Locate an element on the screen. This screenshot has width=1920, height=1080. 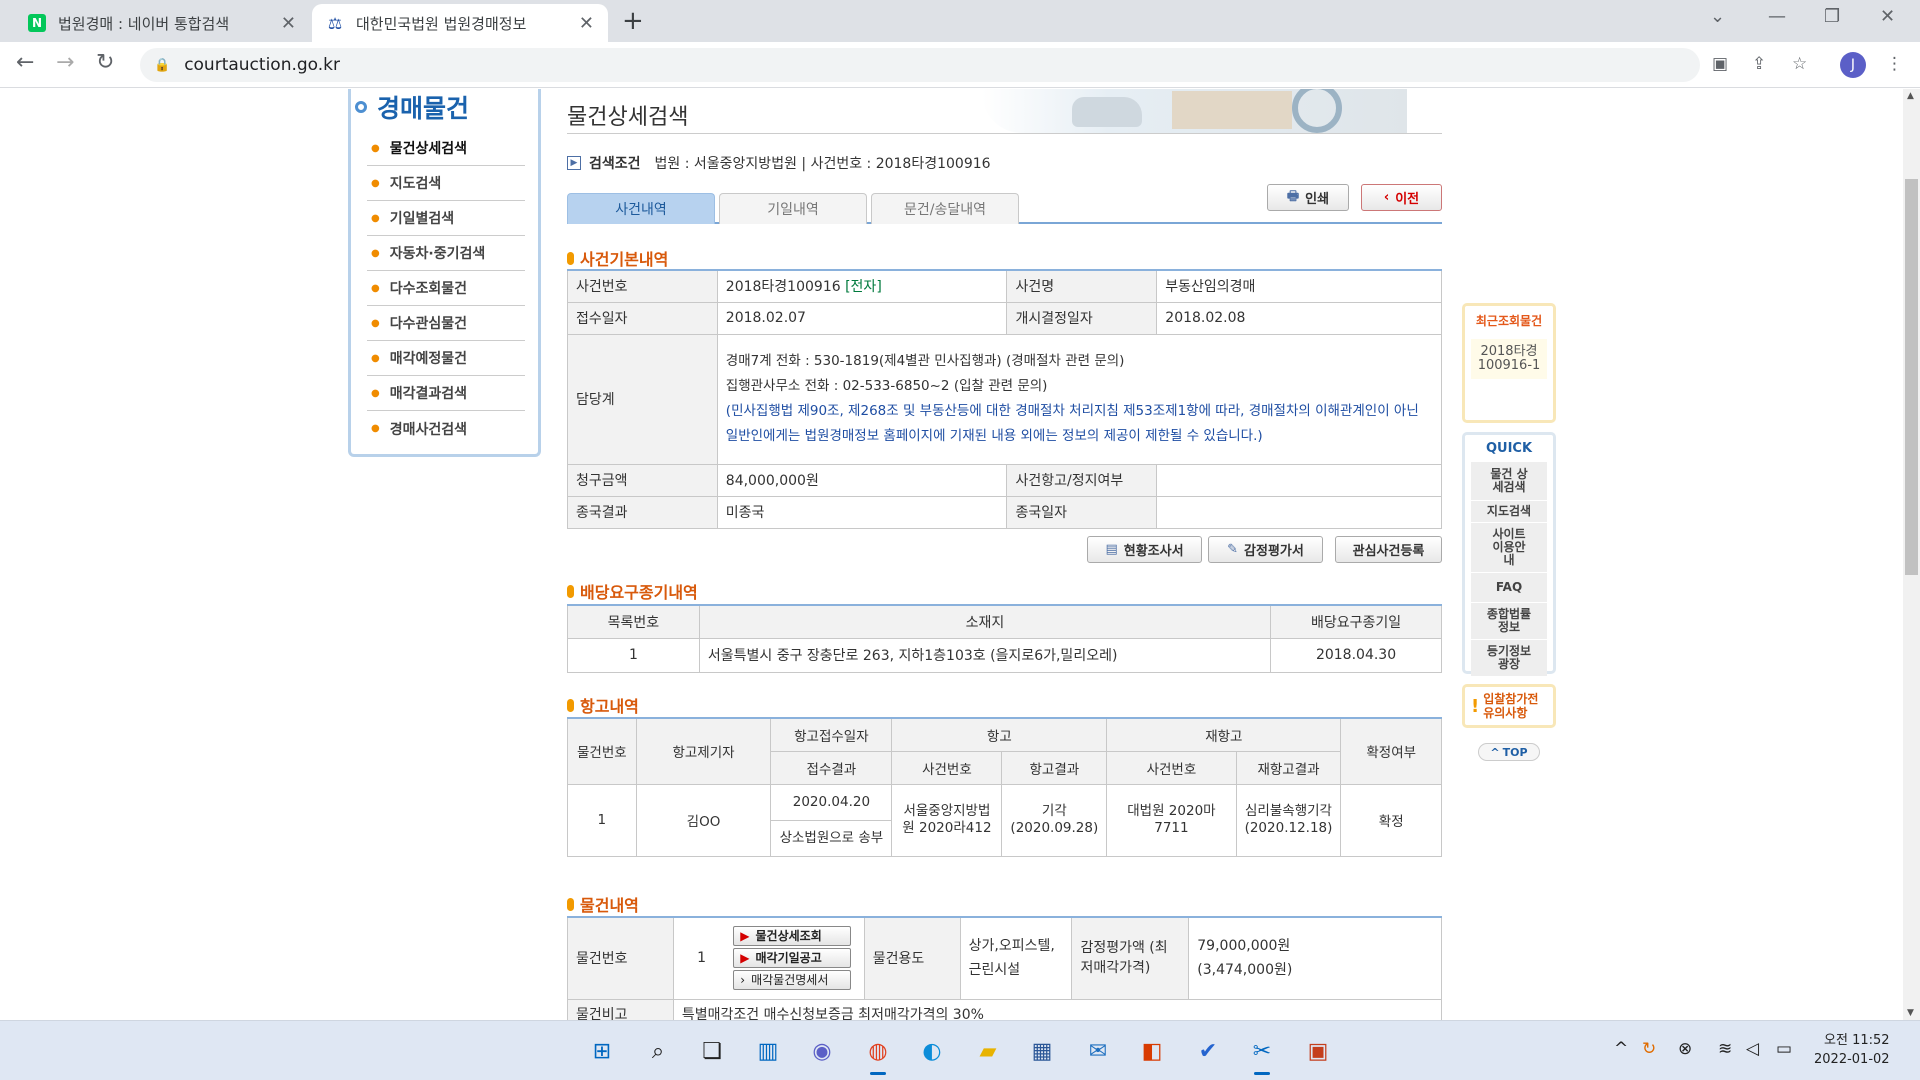
sync-icon: ↻ is located at coordinates (1649, 1049).